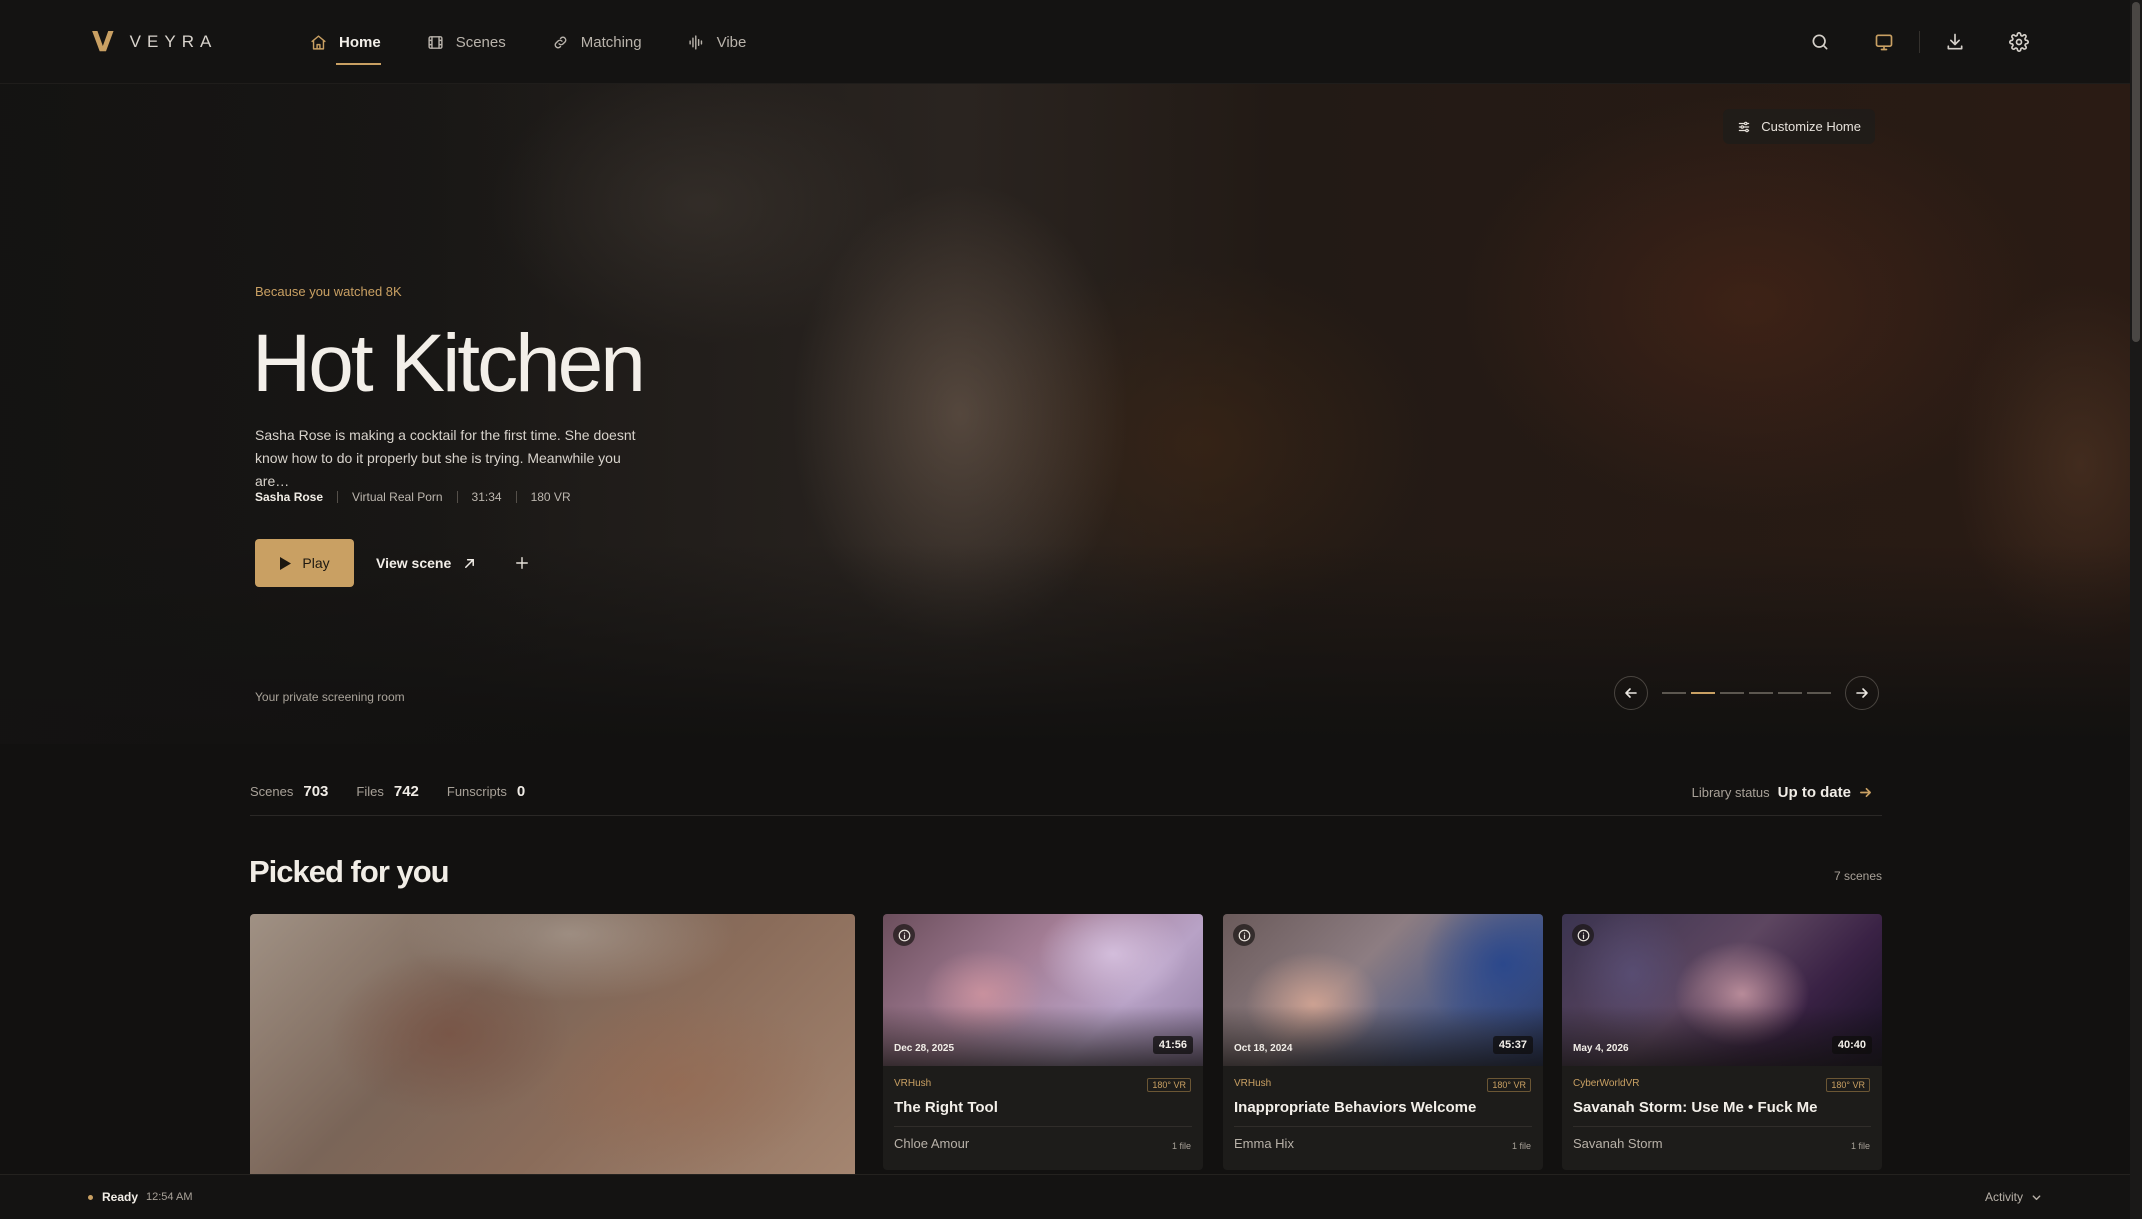  What do you see at coordinates (289, 497) in the screenshot?
I see `hero-performer: Sasha Rose` at bounding box center [289, 497].